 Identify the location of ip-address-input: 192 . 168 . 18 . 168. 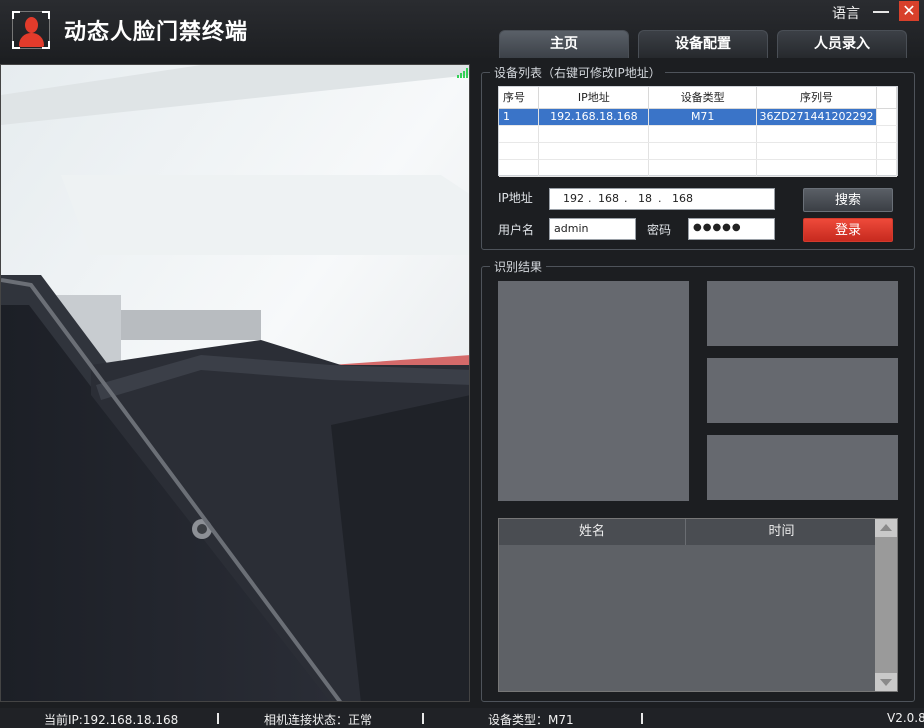
(662, 199).